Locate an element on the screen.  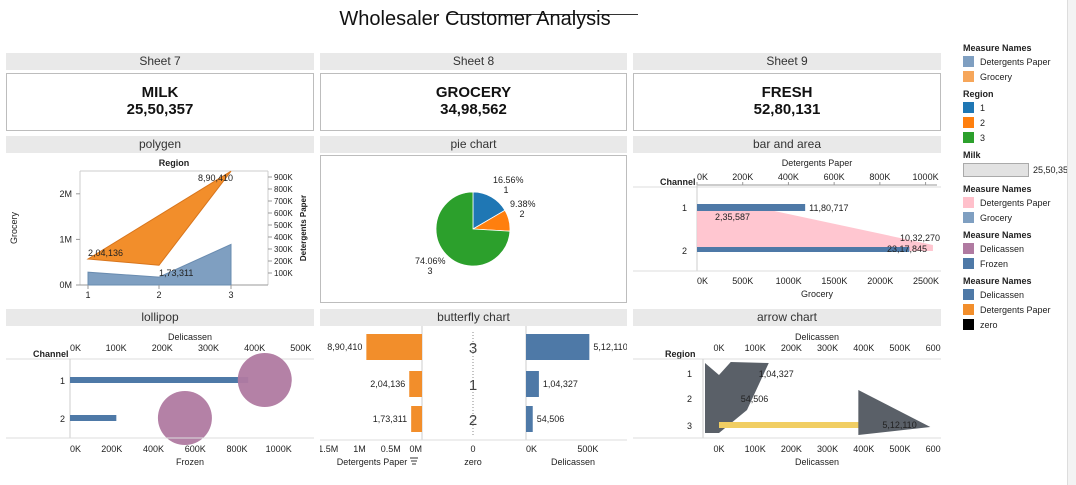
right-axis-label: Delicassen is located at coordinates (573, 462).